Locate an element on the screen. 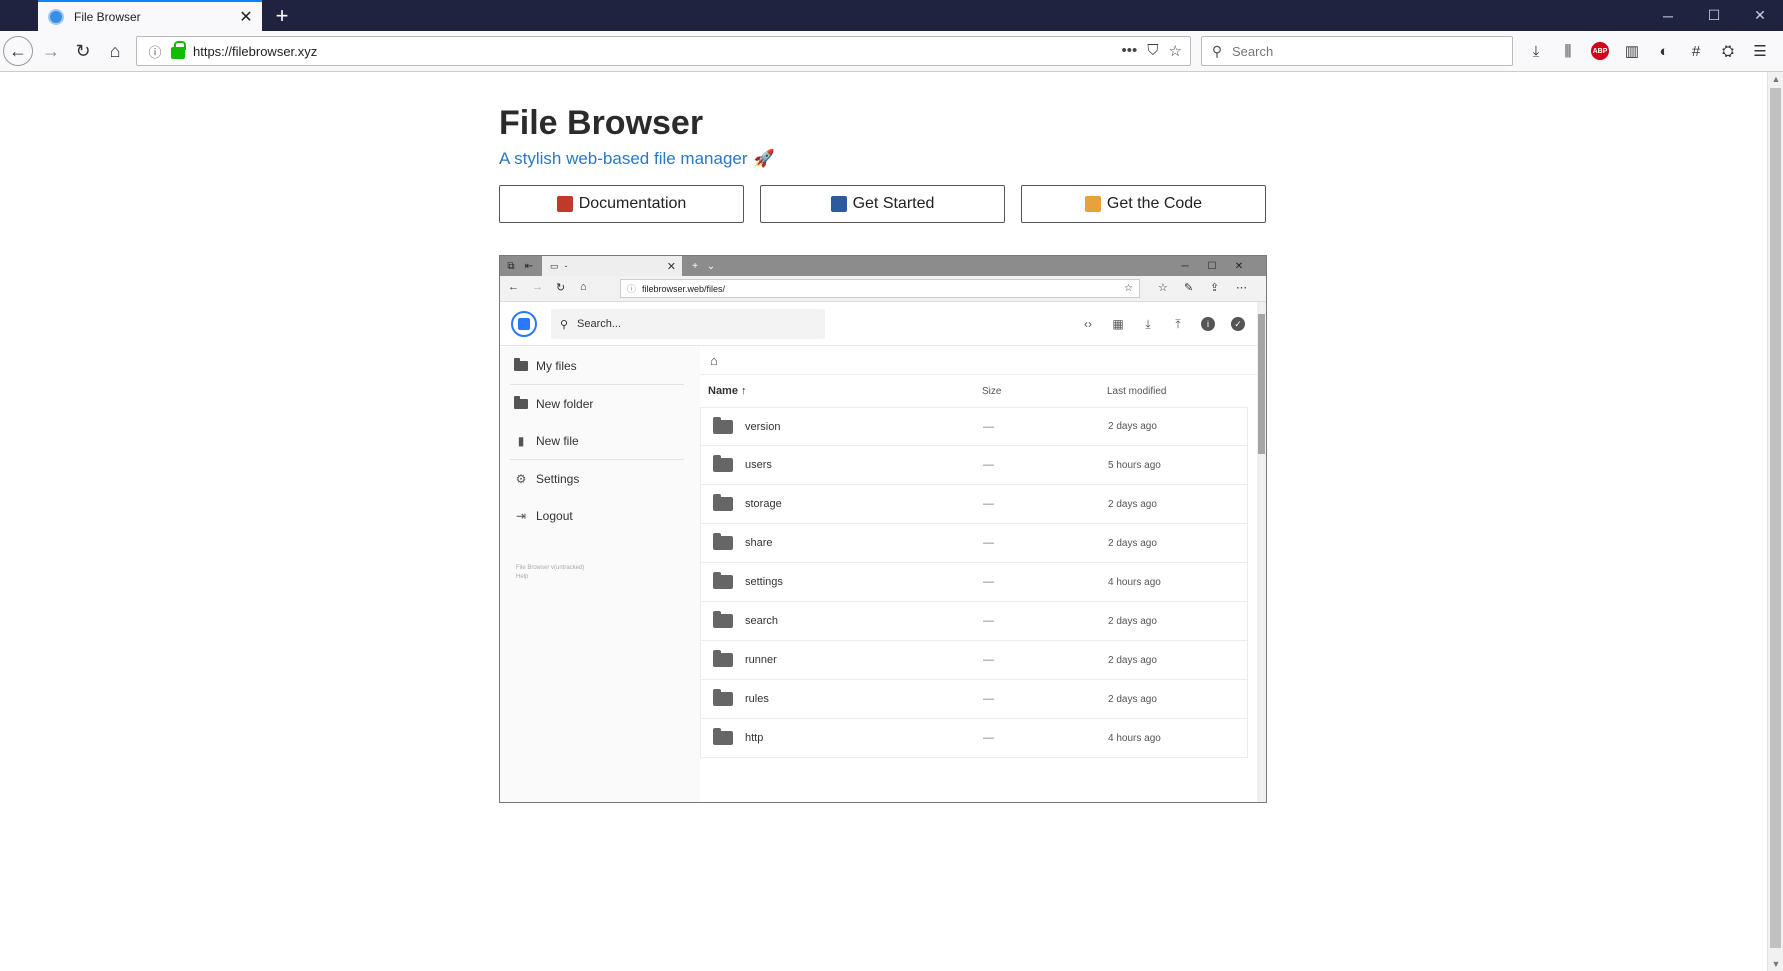  page-scrollbar: ▲ ▼ is located at coordinates (1775, 521).